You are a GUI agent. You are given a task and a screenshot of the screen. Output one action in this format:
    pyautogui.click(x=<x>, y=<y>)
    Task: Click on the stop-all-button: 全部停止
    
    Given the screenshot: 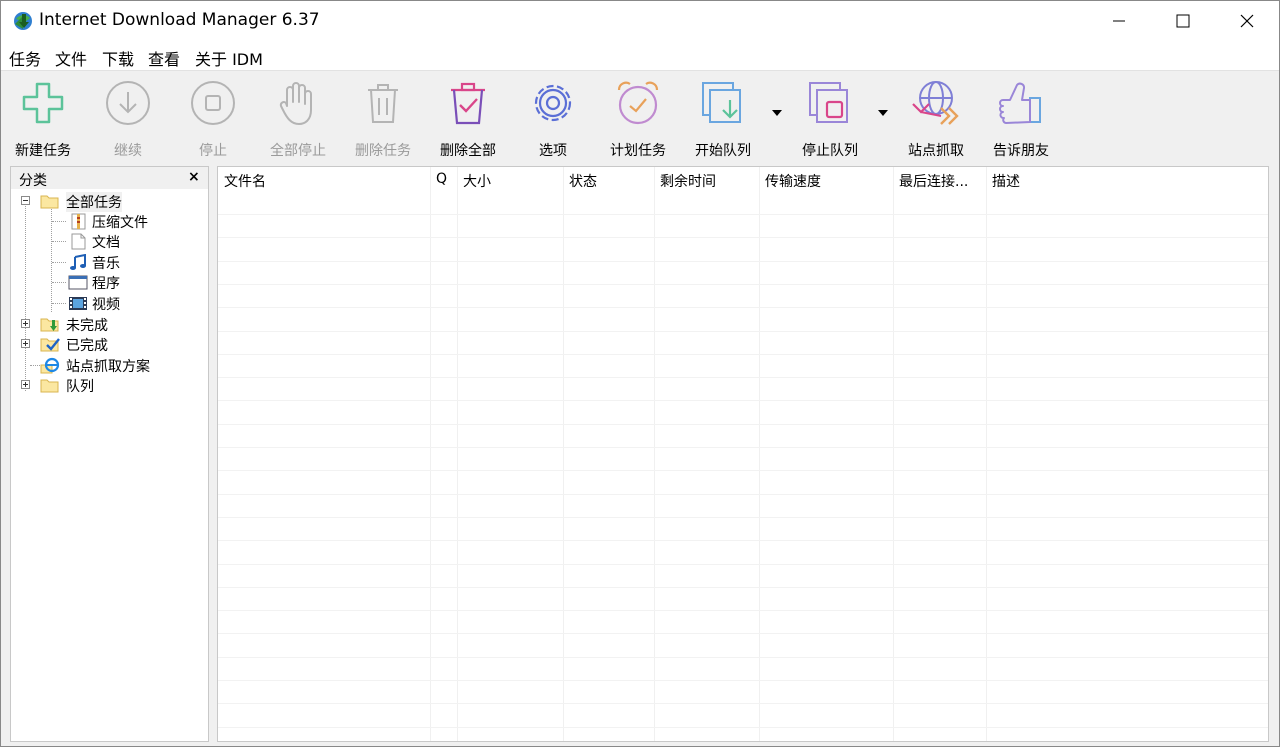 What is the action you would take?
    pyautogui.click(x=298, y=119)
    